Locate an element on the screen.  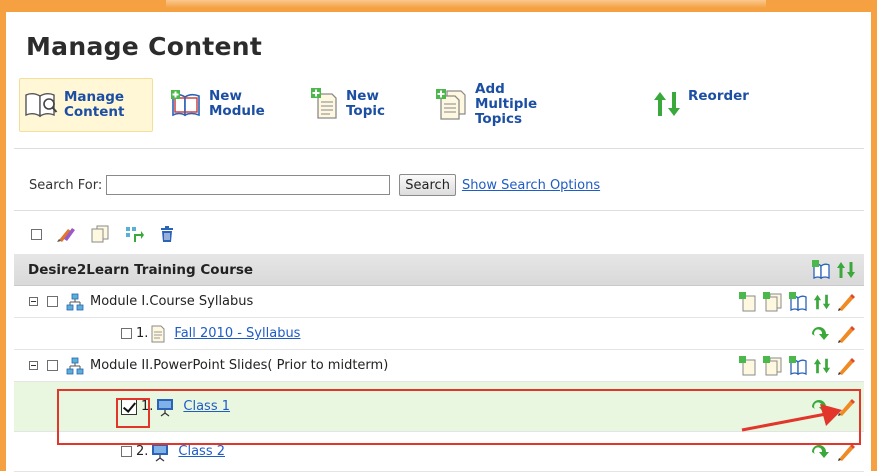
topic-actions is located at coordinates (830, 333).